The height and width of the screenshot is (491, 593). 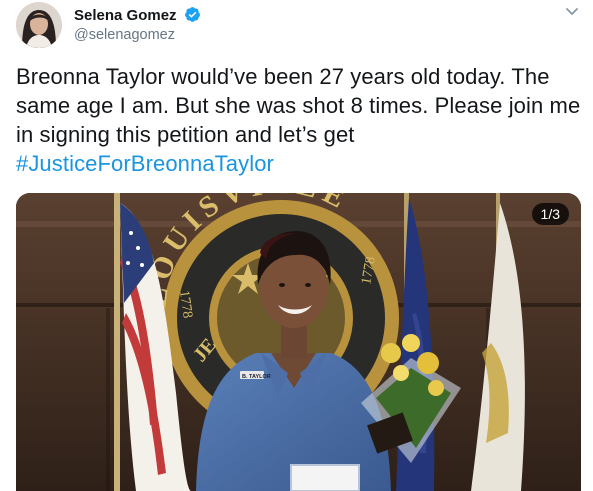 I want to click on hashtag-link: #JusticeForBreonnaTaylor, so click(x=298, y=163).